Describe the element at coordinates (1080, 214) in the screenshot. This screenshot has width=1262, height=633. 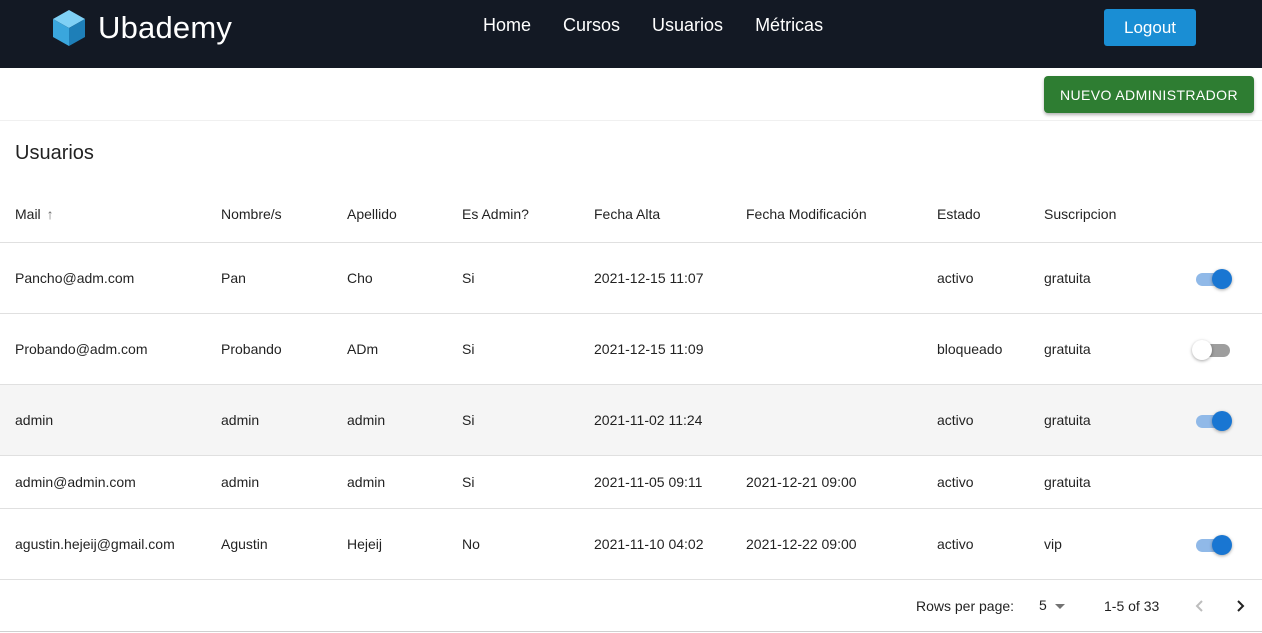
I see `column-header-suscripcion: Suscripcion` at that location.